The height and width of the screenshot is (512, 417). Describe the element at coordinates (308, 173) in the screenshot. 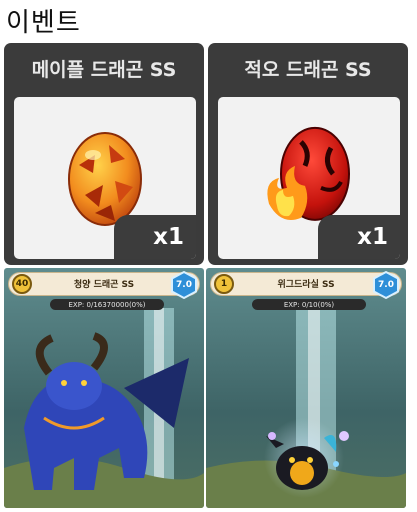

I see `fire-egg-icon` at that location.